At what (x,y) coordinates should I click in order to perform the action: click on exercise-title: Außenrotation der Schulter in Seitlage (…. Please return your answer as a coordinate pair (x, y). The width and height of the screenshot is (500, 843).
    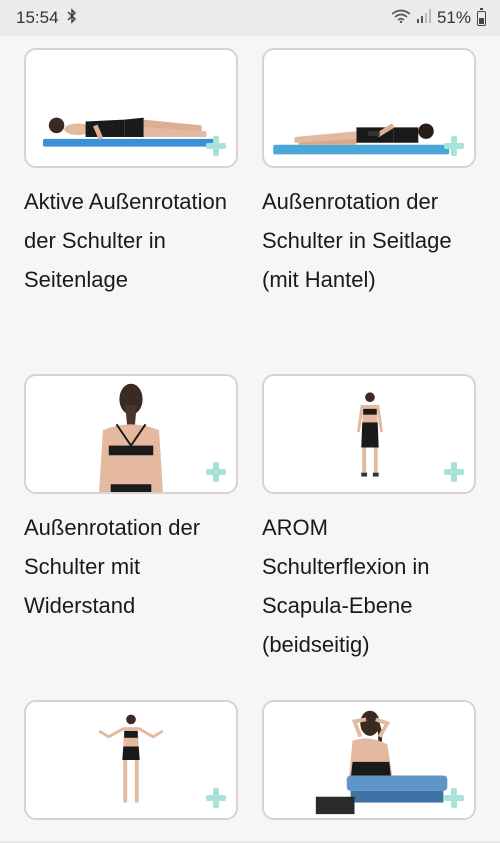
    Looking at the image, I should click on (369, 240).